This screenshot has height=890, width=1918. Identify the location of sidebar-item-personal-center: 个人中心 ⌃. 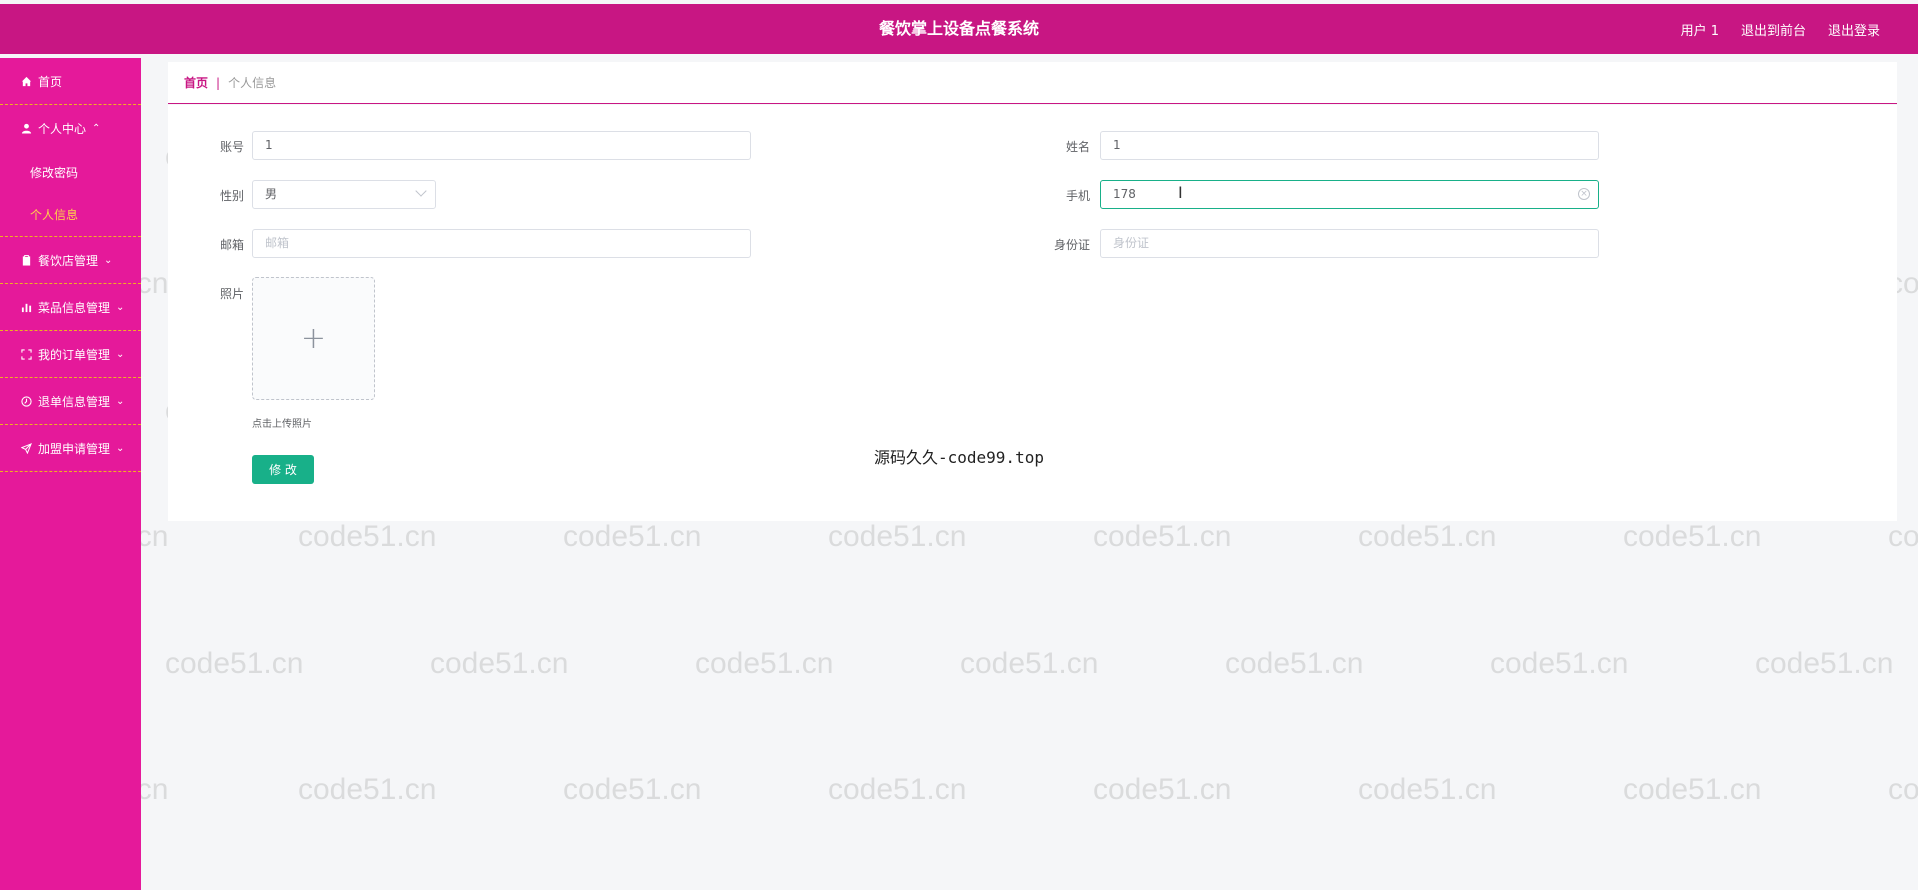
(70, 128).